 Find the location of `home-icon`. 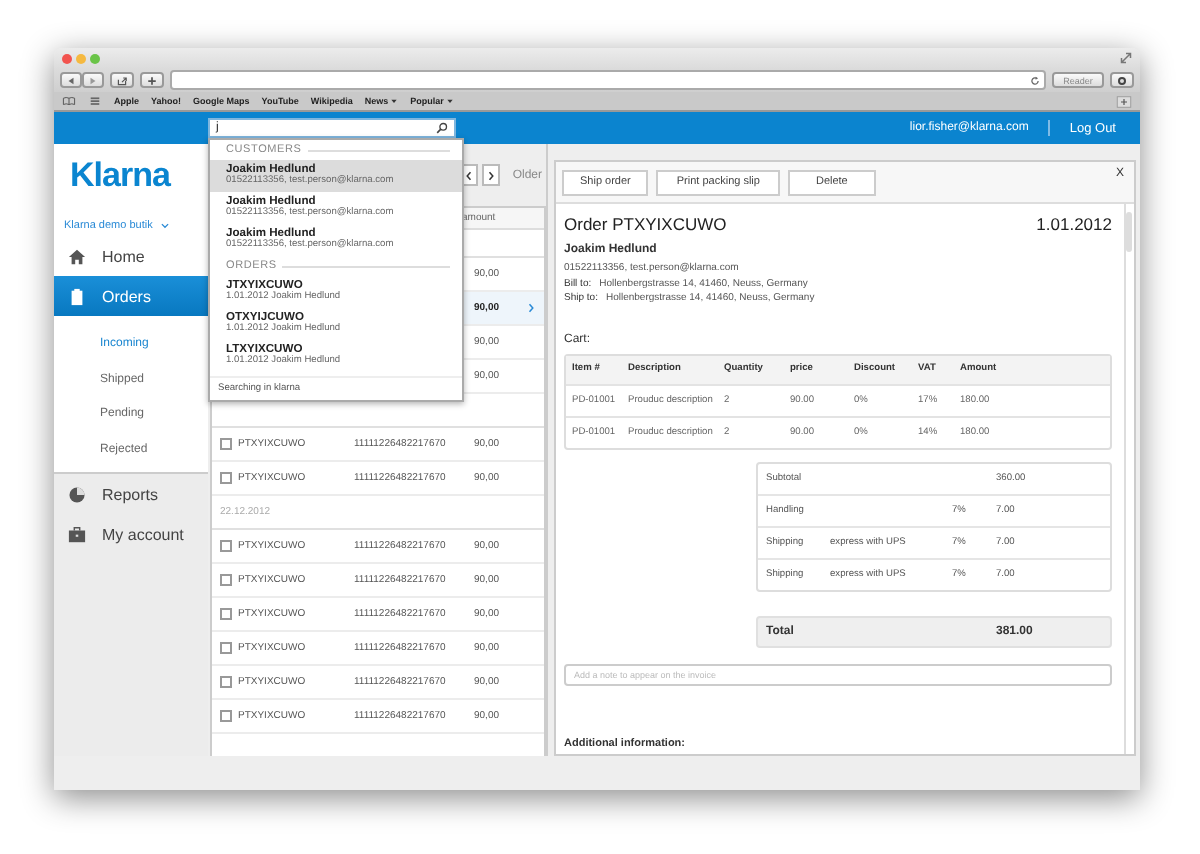

home-icon is located at coordinates (77, 256).